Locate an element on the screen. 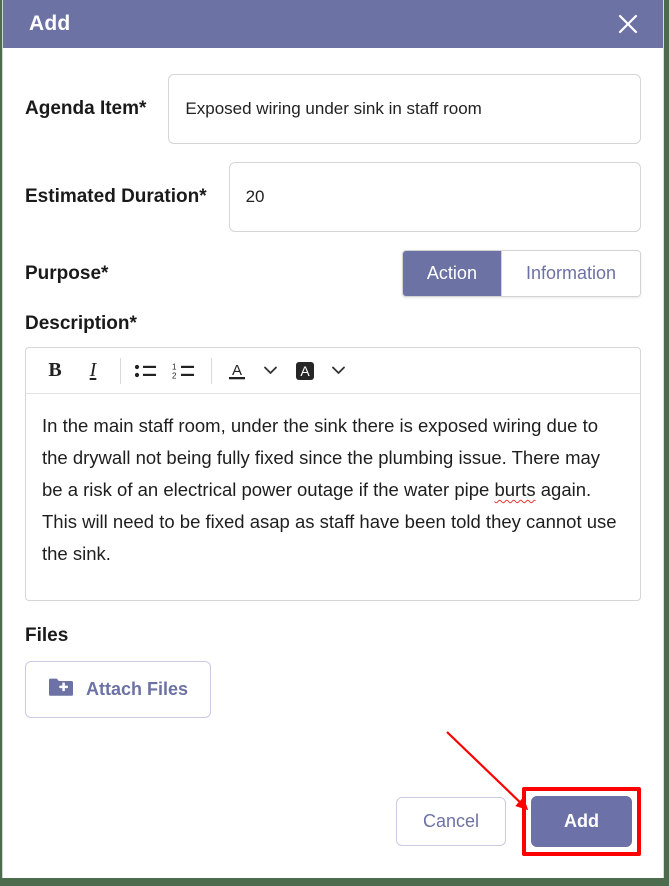 The width and height of the screenshot is (669, 886). dialog-title: Add is located at coordinates (50, 23).